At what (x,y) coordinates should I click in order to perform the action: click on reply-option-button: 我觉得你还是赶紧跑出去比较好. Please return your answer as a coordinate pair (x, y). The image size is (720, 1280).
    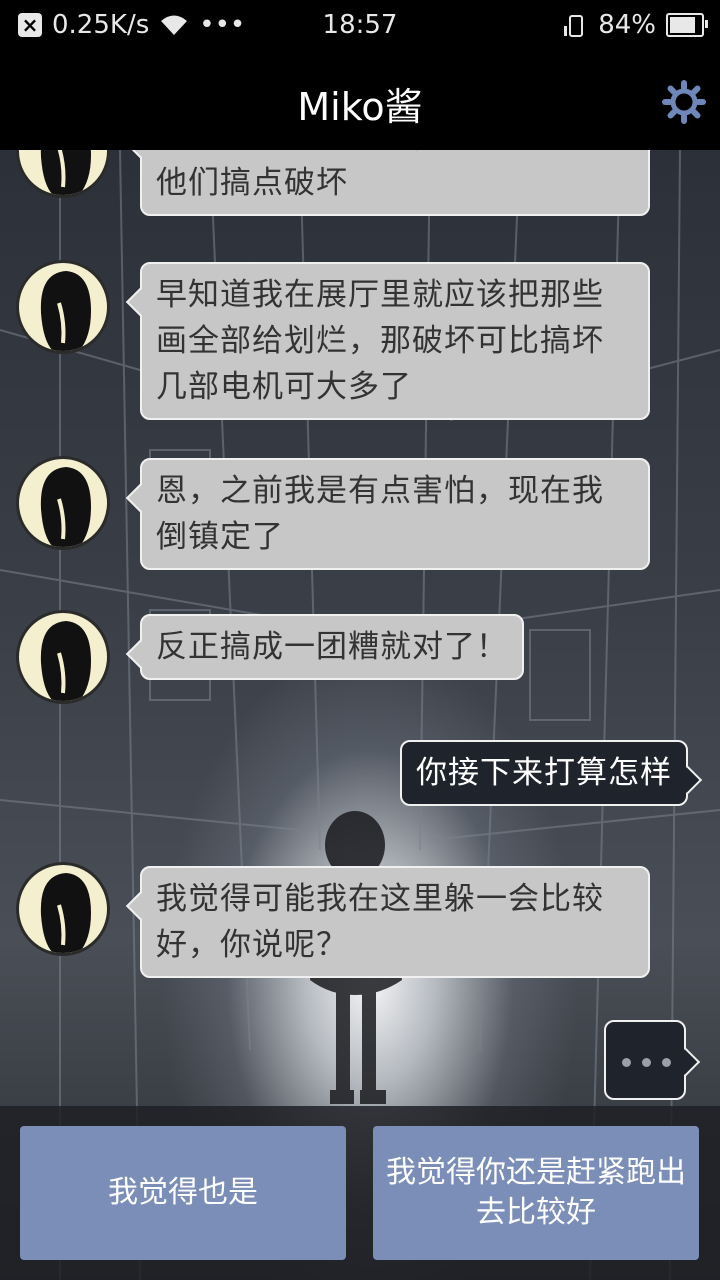
    Looking at the image, I should click on (536, 1193).